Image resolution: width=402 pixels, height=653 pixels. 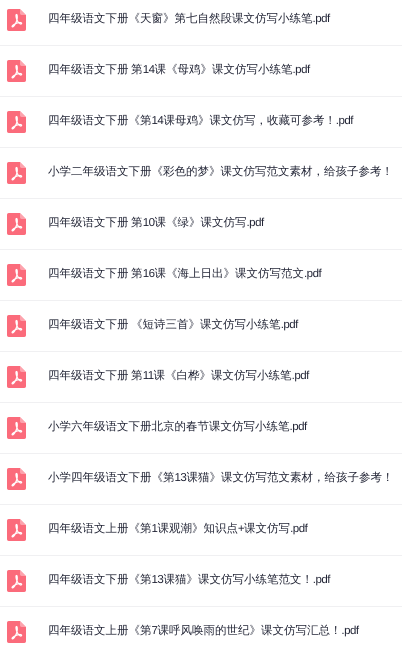 I want to click on file-row: 四年级语文下册 第10课《绿》课文仿写.pdf, so click(x=201, y=224).